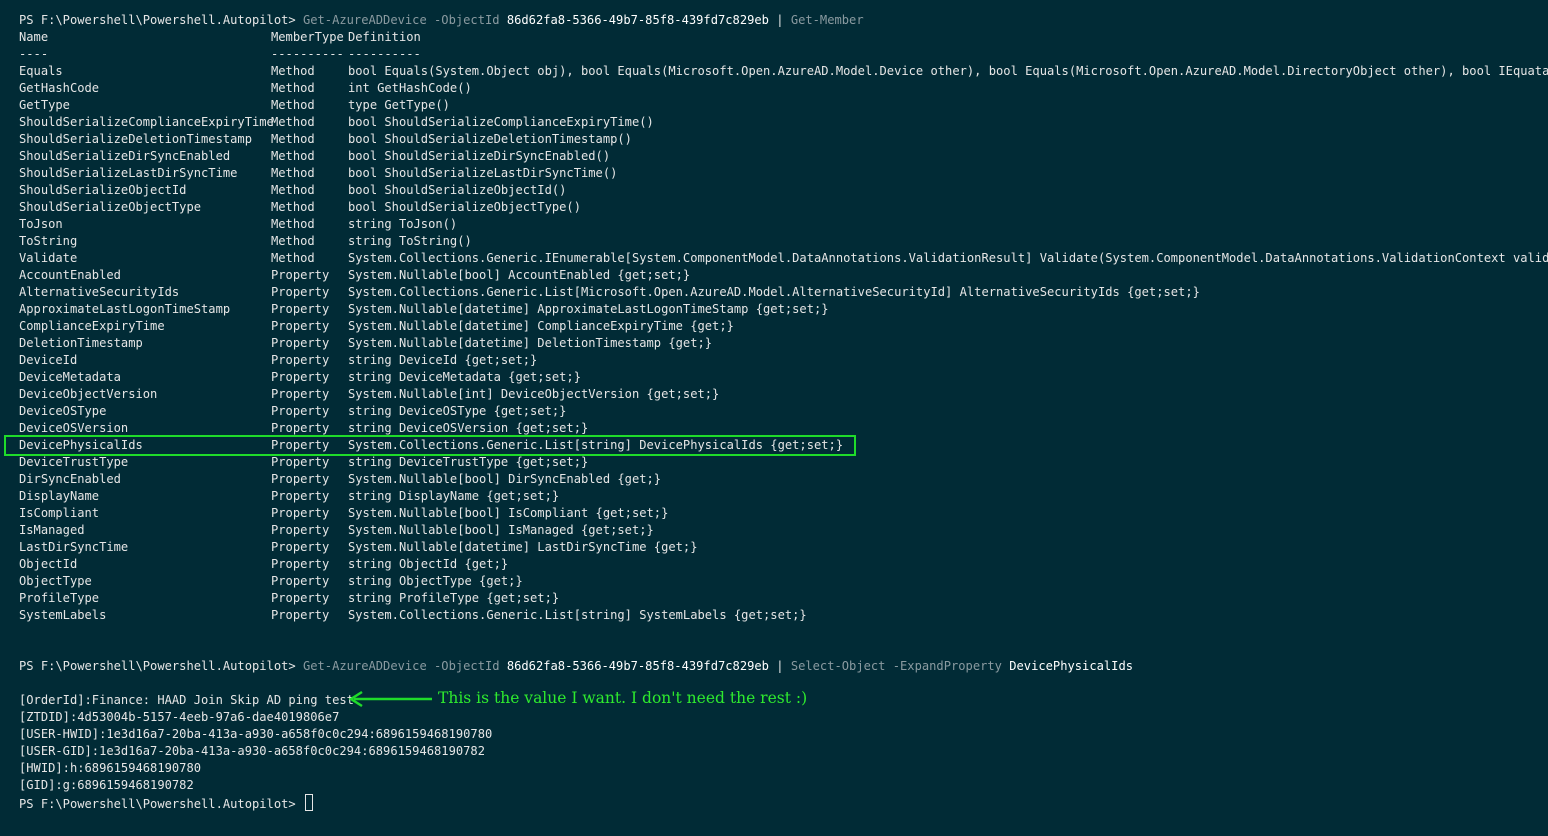 This screenshot has width=1548, height=836. Describe the element at coordinates (454, 598) in the screenshot. I see `member-definition: string ProfileType {get;set;}` at that location.